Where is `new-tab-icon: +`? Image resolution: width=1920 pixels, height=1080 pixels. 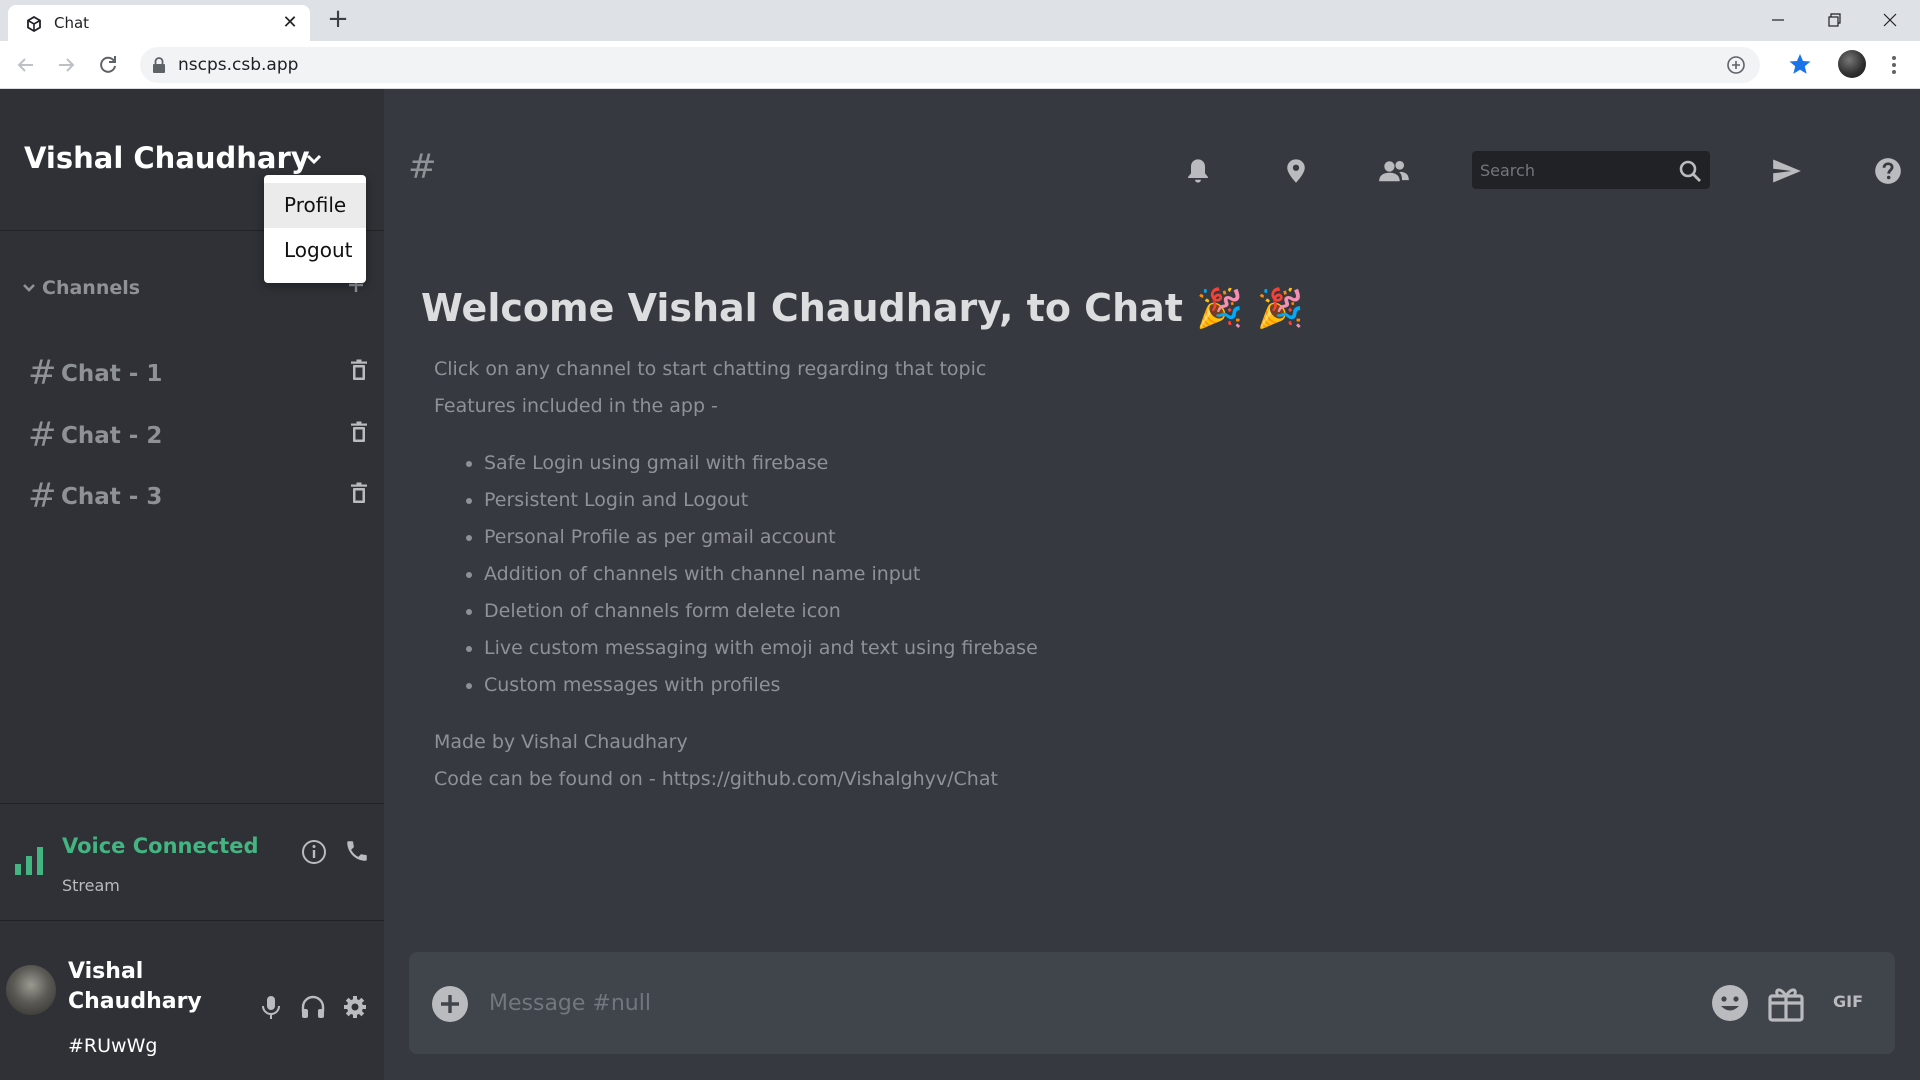
new-tab-icon: + is located at coordinates (338, 19).